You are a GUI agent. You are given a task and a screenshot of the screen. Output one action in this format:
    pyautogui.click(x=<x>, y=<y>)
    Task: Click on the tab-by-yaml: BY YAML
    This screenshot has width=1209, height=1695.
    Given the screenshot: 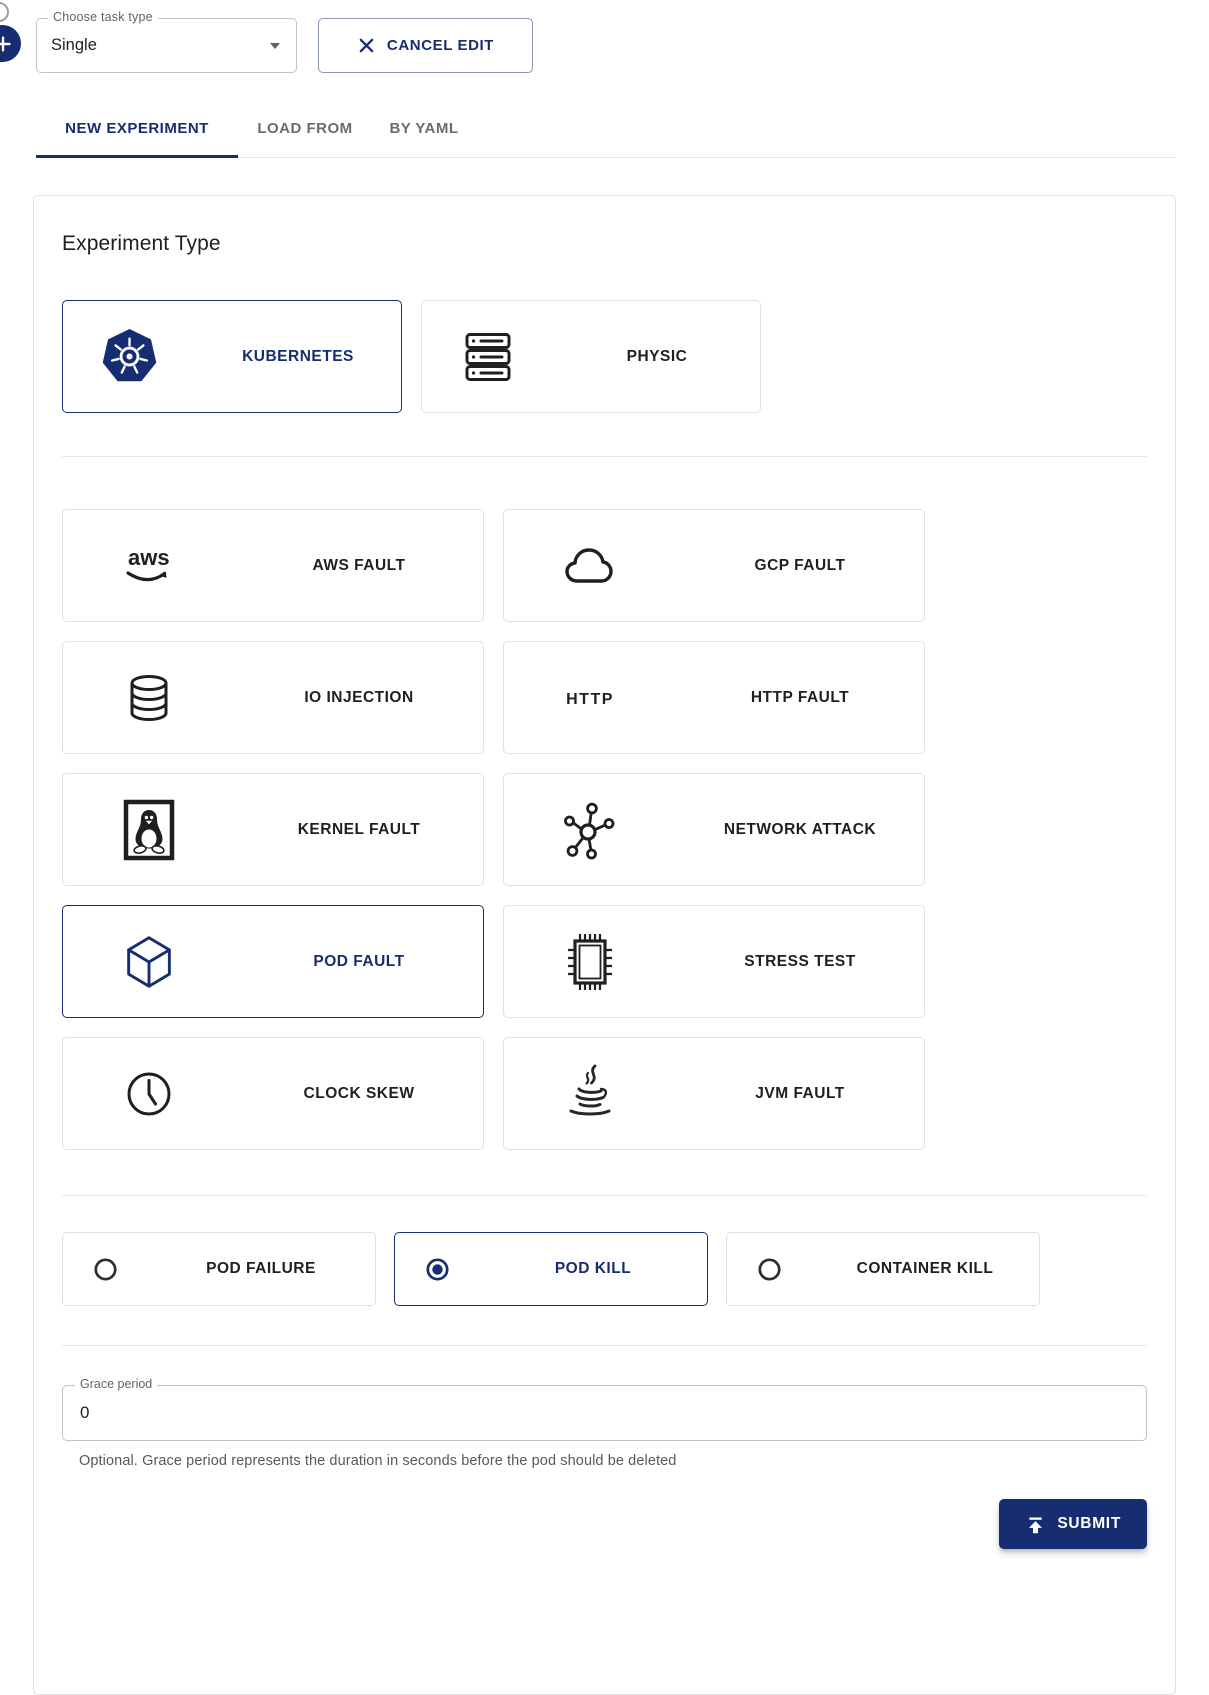 What is the action you would take?
    pyautogui.click(x=424, y=128)
    